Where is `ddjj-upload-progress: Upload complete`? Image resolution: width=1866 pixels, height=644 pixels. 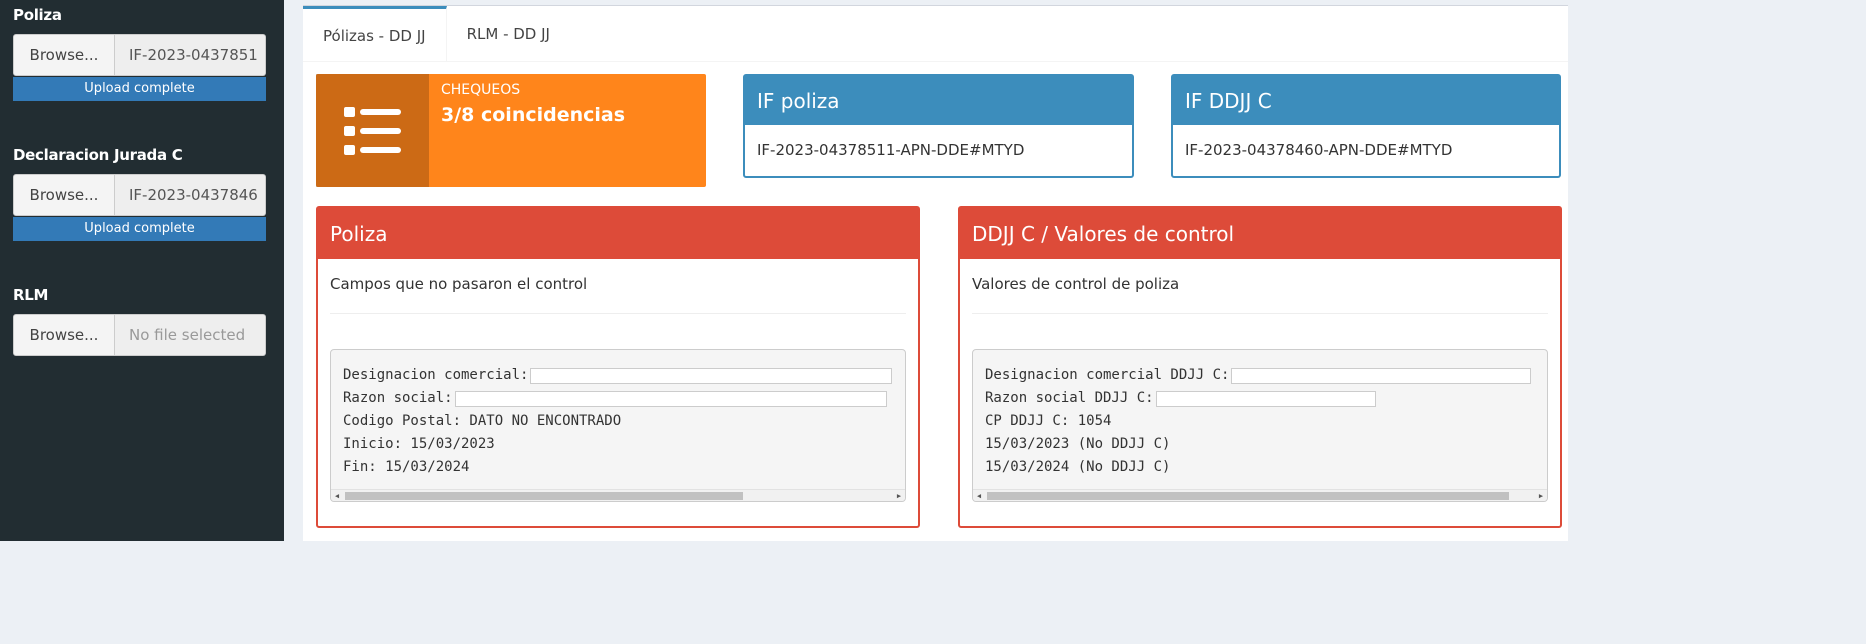
ddjj-upload-progress: Upload complete is located at coordinates (139, 229).